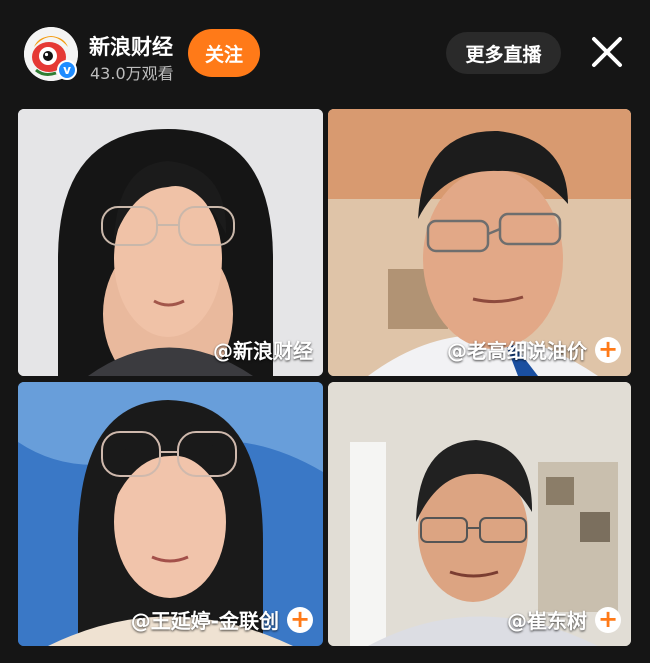 The width and height of the screenshot is (650, 663). I want to click on verified-badge-icon: v, so click(67, 70).